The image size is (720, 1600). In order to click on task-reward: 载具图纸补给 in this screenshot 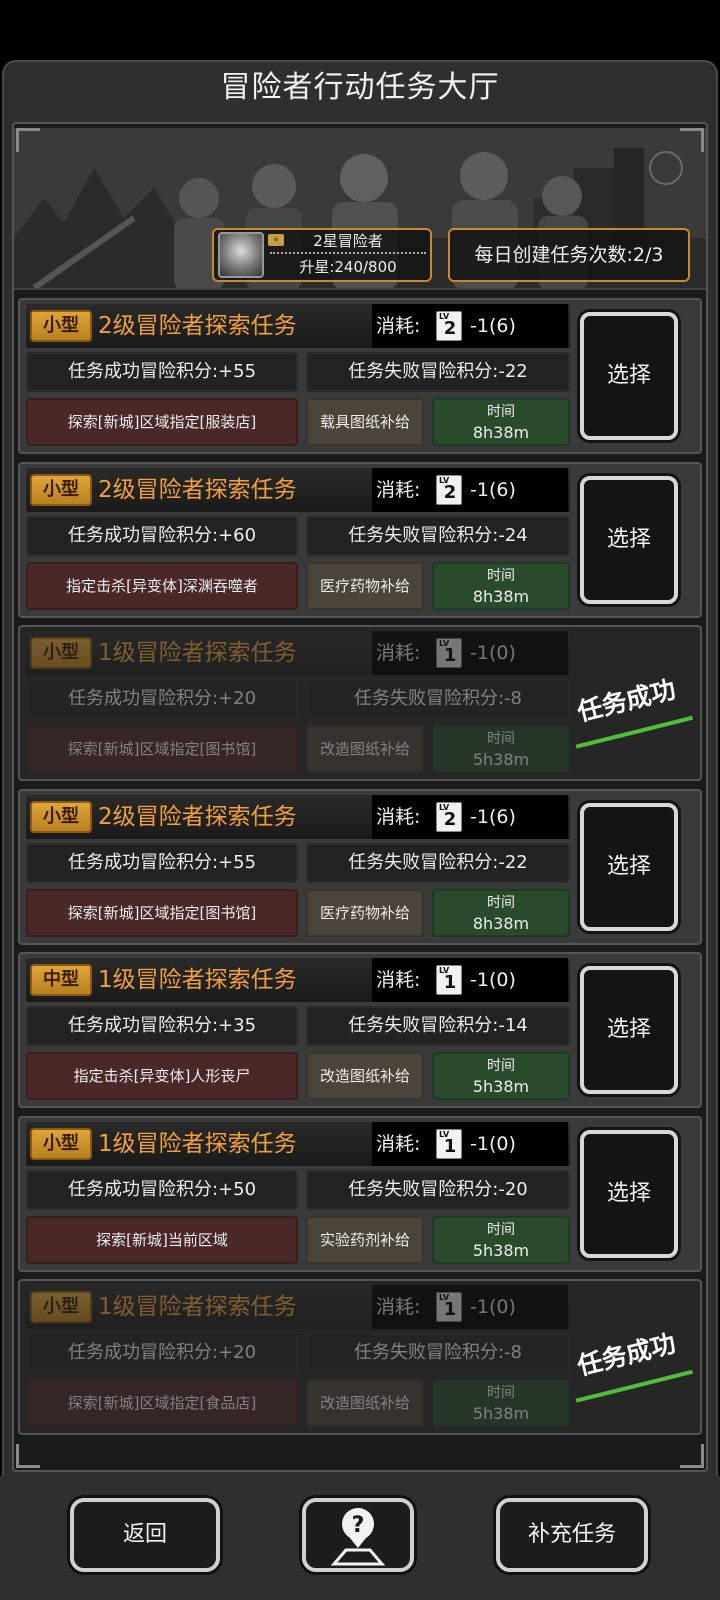, I will do `click(365, 422)`.